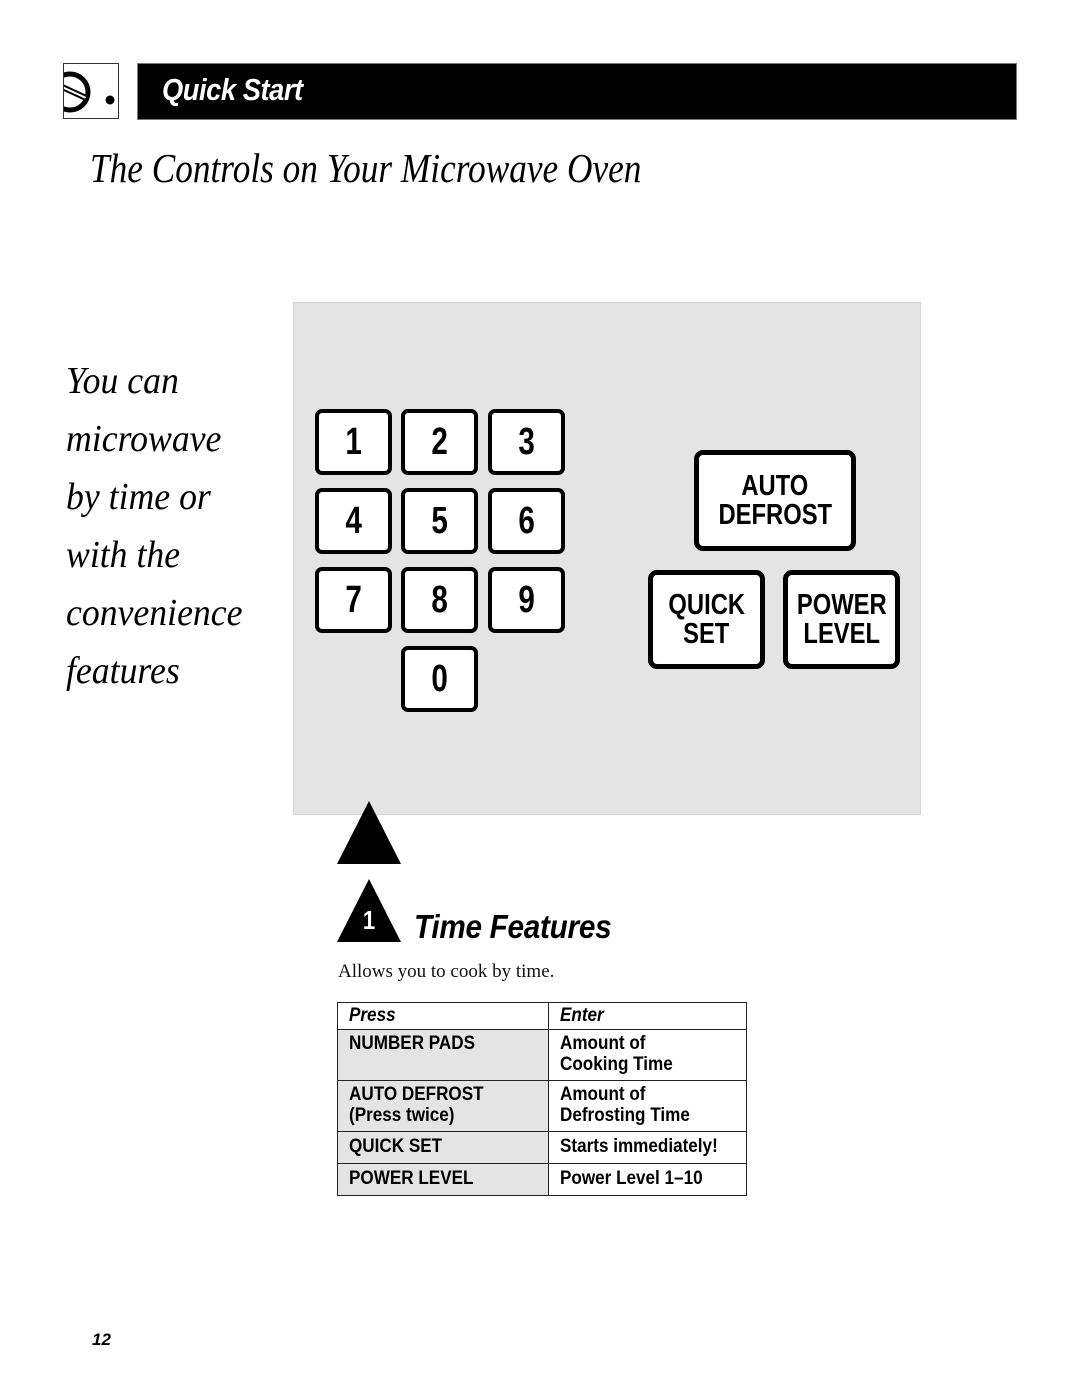 This screenshot has height=1397, width=1080. I want to click on number-key-4: 4, so click(353, 521).